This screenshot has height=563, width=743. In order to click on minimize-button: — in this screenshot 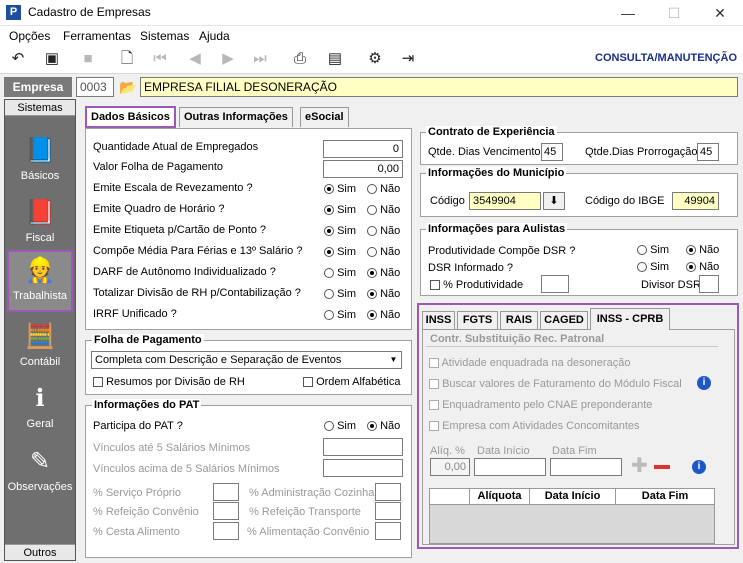, I will do `click(628, 13)`.